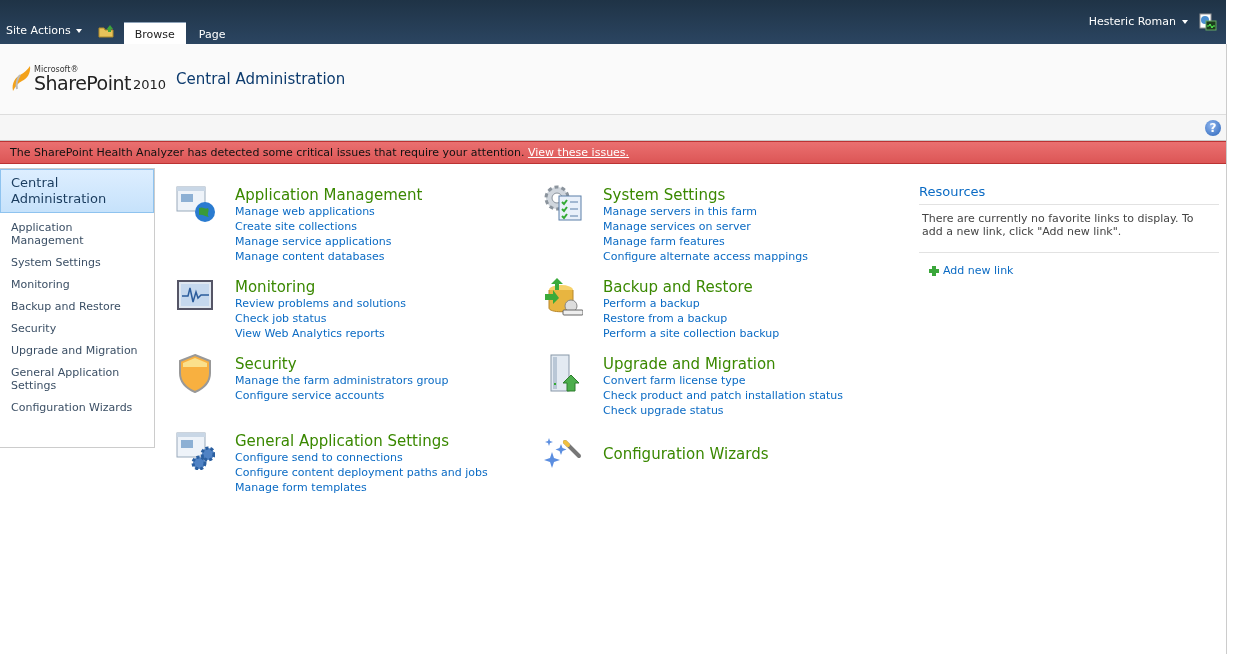 This screenshot has width=1235, height=654. I want to click on admin-link: Manage farm features, so click(706, 241).